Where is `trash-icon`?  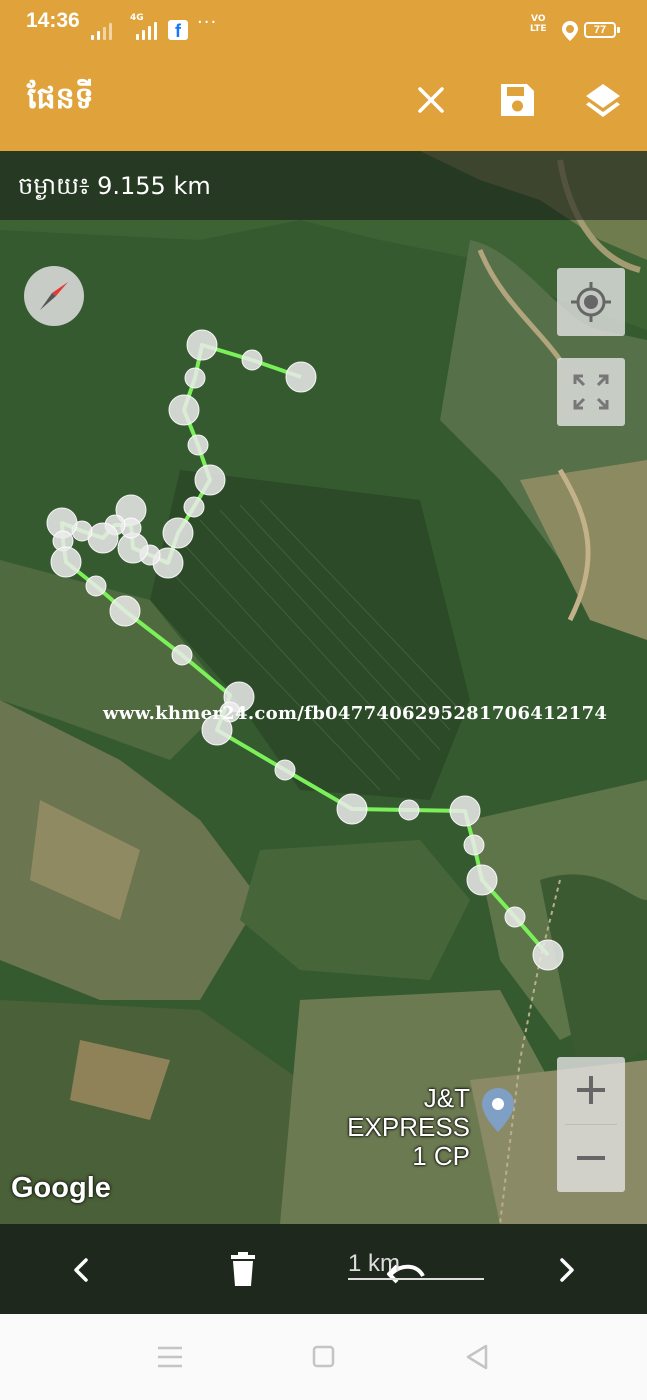
trash-icon is located at coordinates (243, 1269).